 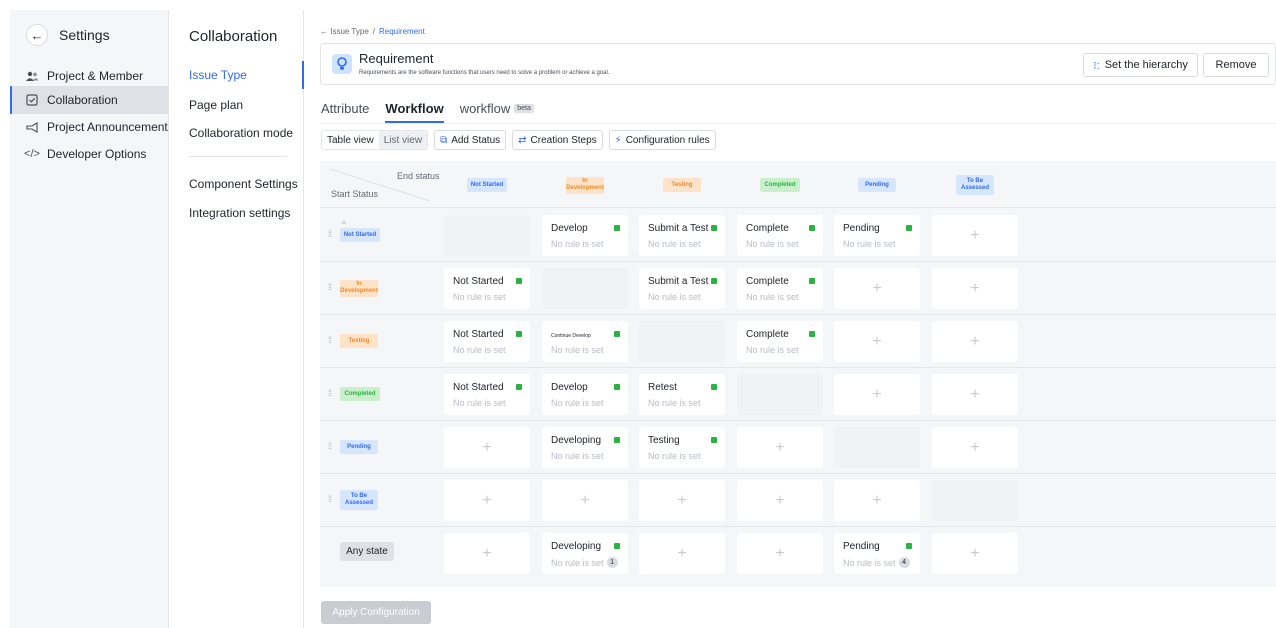 I want to click on remove-button: Remove, so click(x=1236, y=65).